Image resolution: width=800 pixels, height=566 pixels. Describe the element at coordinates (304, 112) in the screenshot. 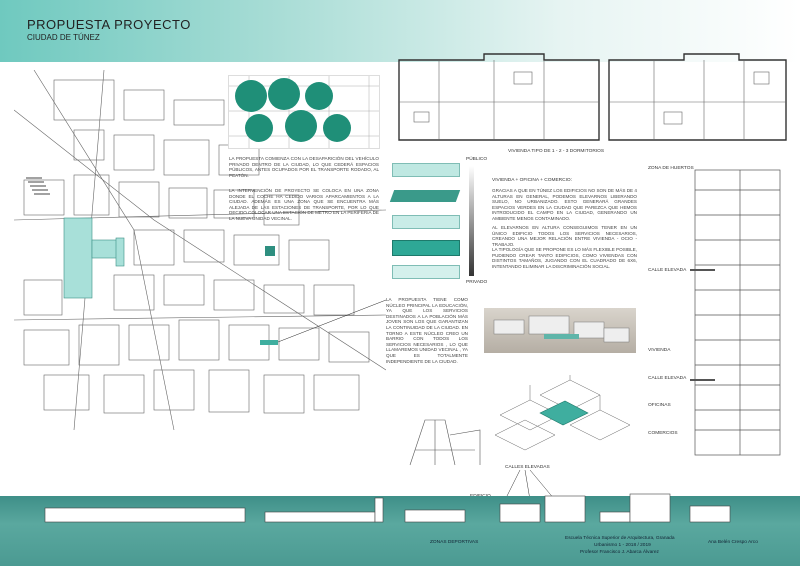

I see `master-plan-inset` at that location.